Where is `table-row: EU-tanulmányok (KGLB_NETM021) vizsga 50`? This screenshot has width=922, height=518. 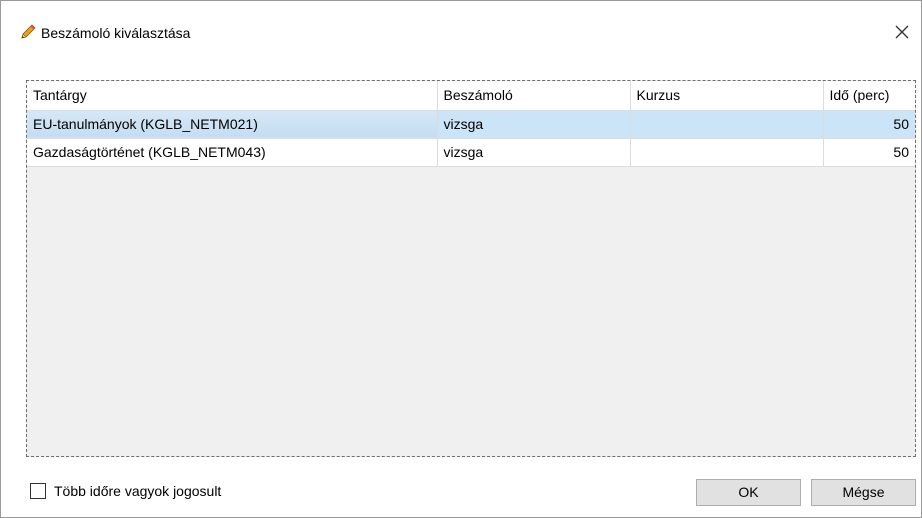 table-row: EU-tanulmányok (KGLB_NETM021) vizsga 50 is located at coordinates (471, 124).